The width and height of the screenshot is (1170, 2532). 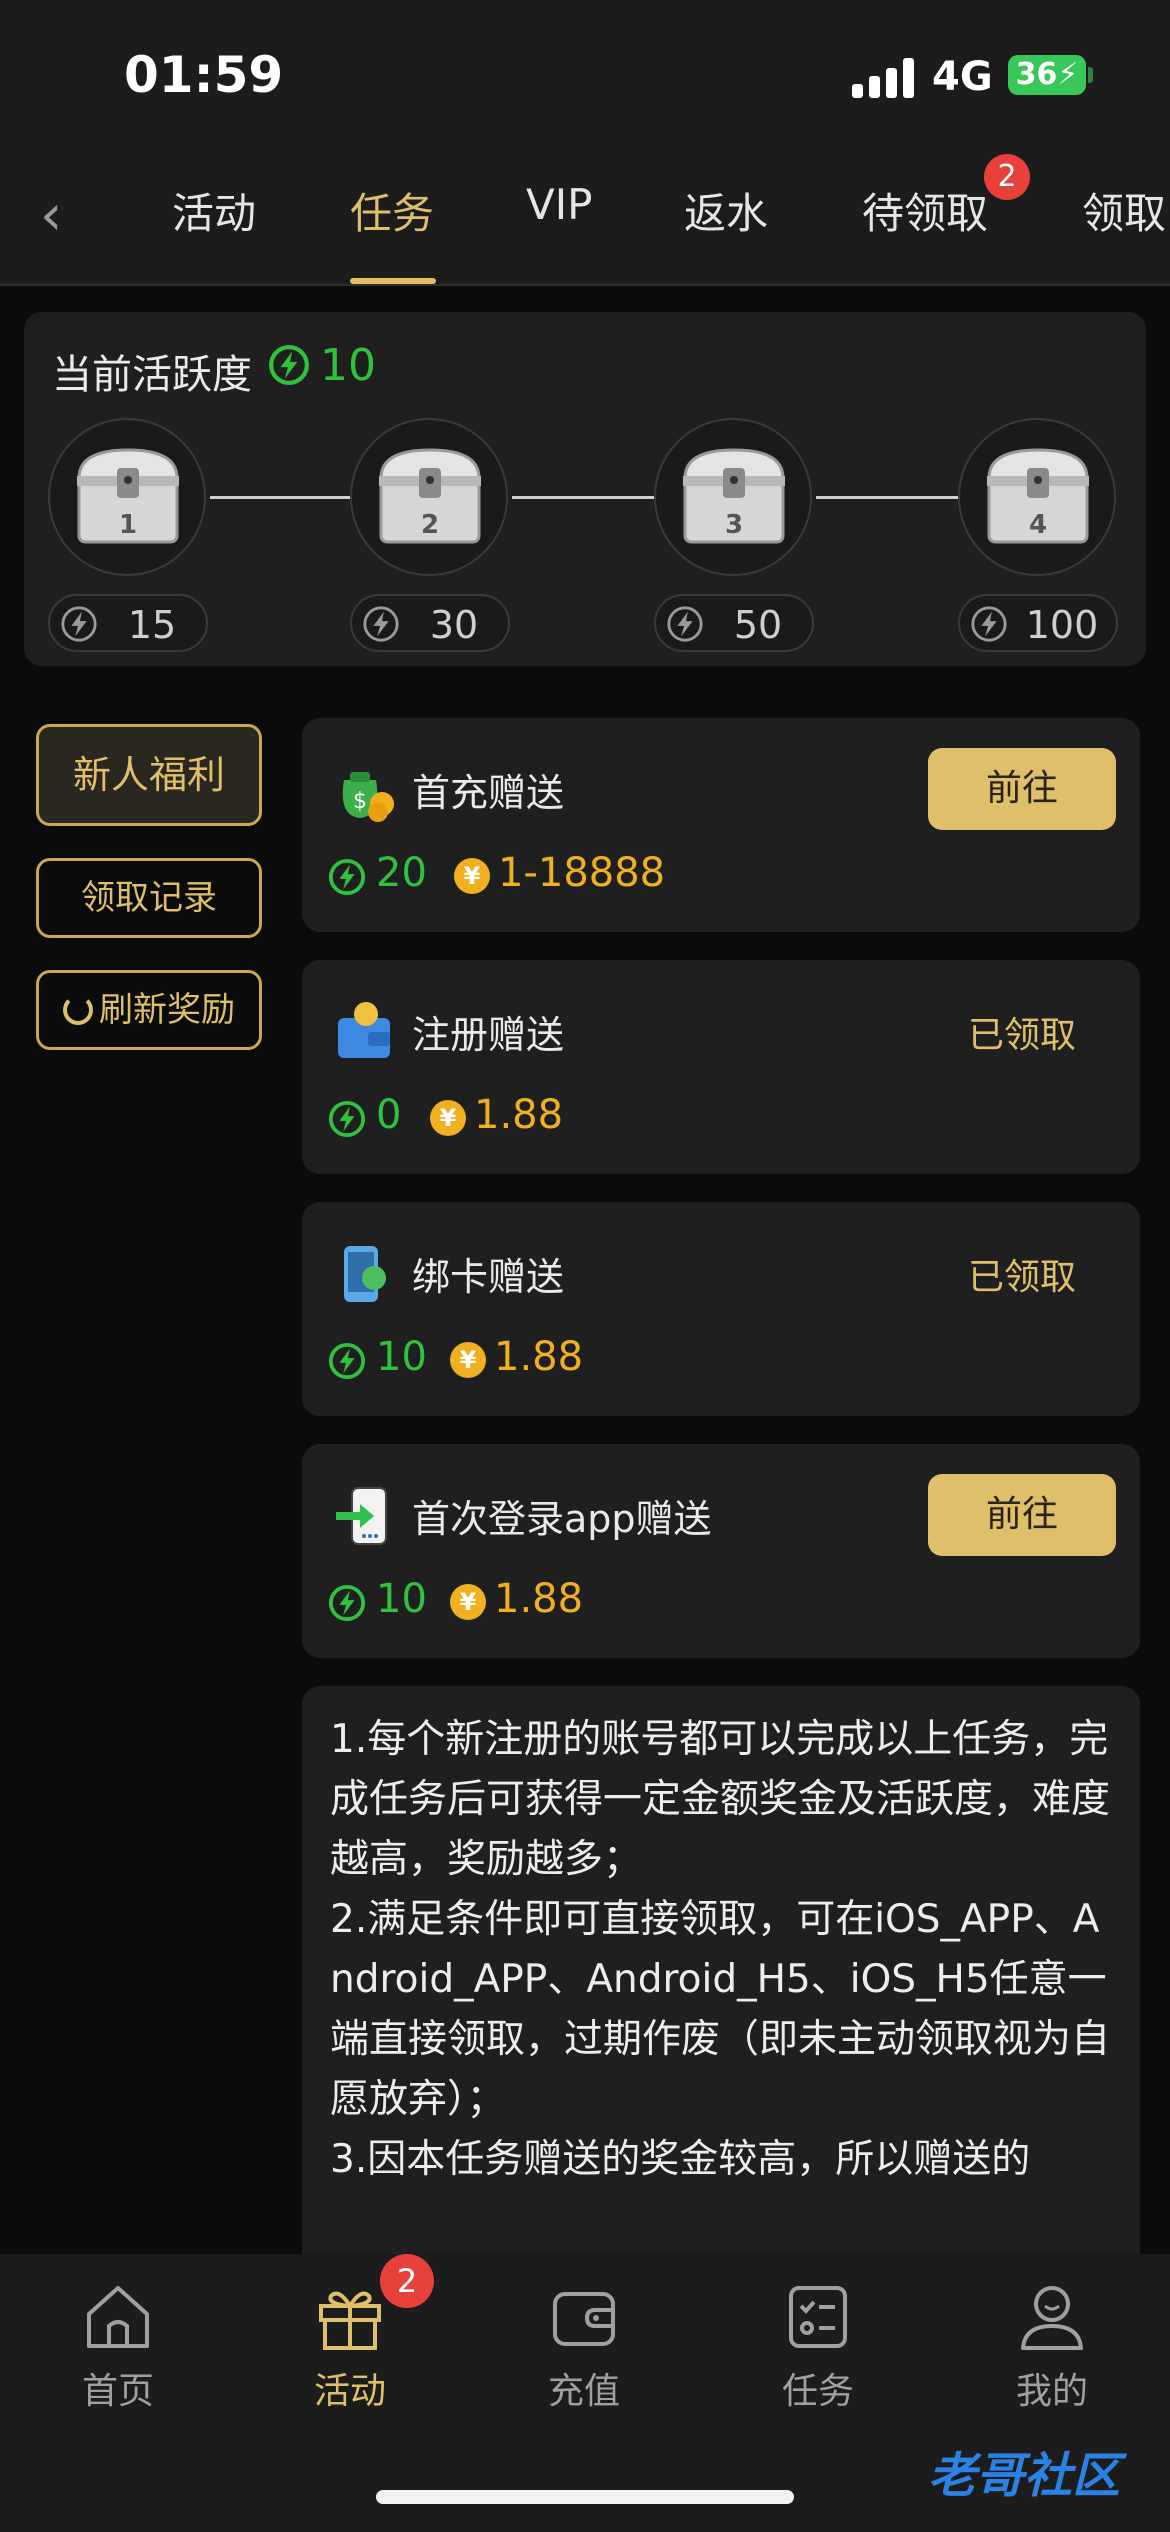 What do you see at coordinates (583, 2391) in the screenshot?
I see `nav-label: 充值` at bounding box center [583, 2391].